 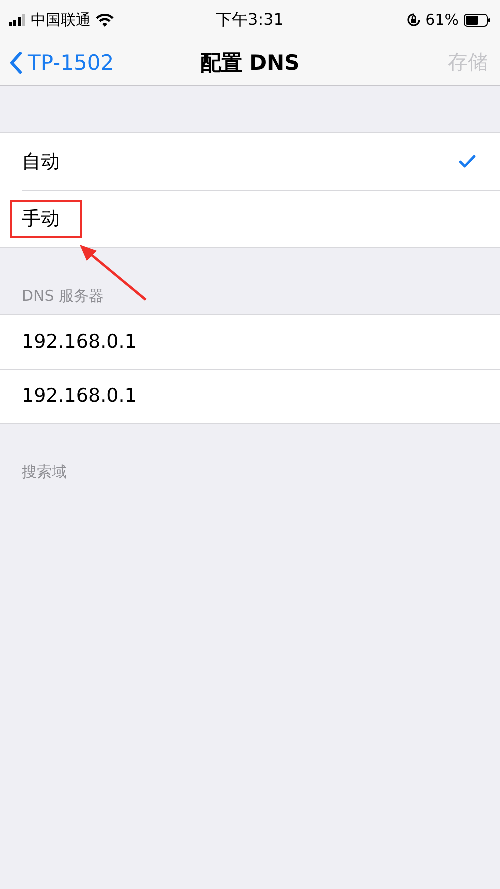 I want to click on page-title: 配置 DNS, so click(x=250, y=63).